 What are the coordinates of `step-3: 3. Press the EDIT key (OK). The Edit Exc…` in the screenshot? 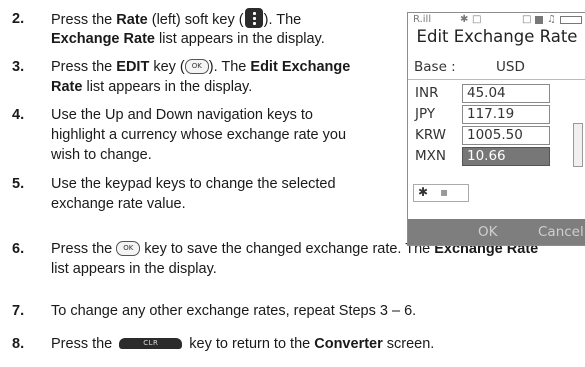 It's located at (207, 78).